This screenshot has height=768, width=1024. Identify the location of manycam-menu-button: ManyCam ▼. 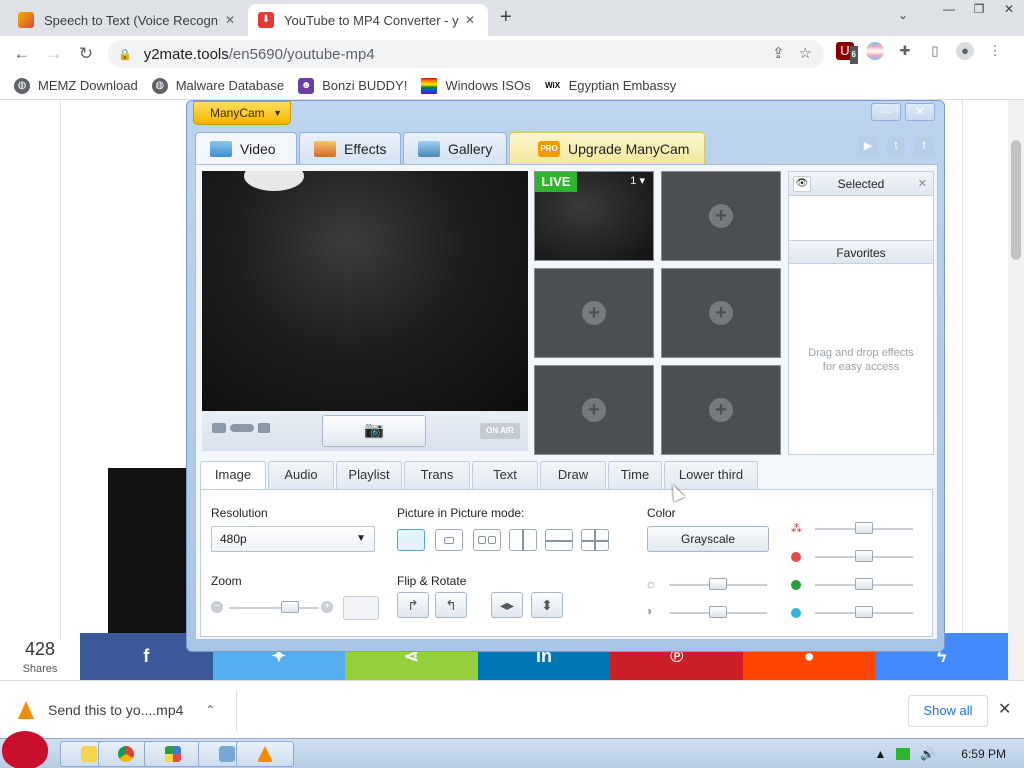
(242, 113).